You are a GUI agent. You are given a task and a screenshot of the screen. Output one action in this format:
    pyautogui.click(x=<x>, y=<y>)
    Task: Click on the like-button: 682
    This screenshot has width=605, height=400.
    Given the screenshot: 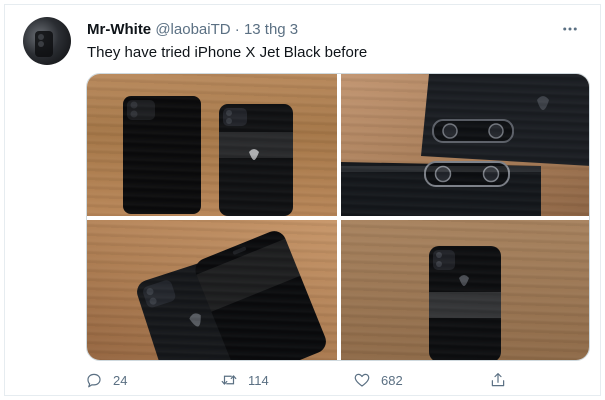 What is the action you would take?
    pyautogui.click(x=378, y=380)
    